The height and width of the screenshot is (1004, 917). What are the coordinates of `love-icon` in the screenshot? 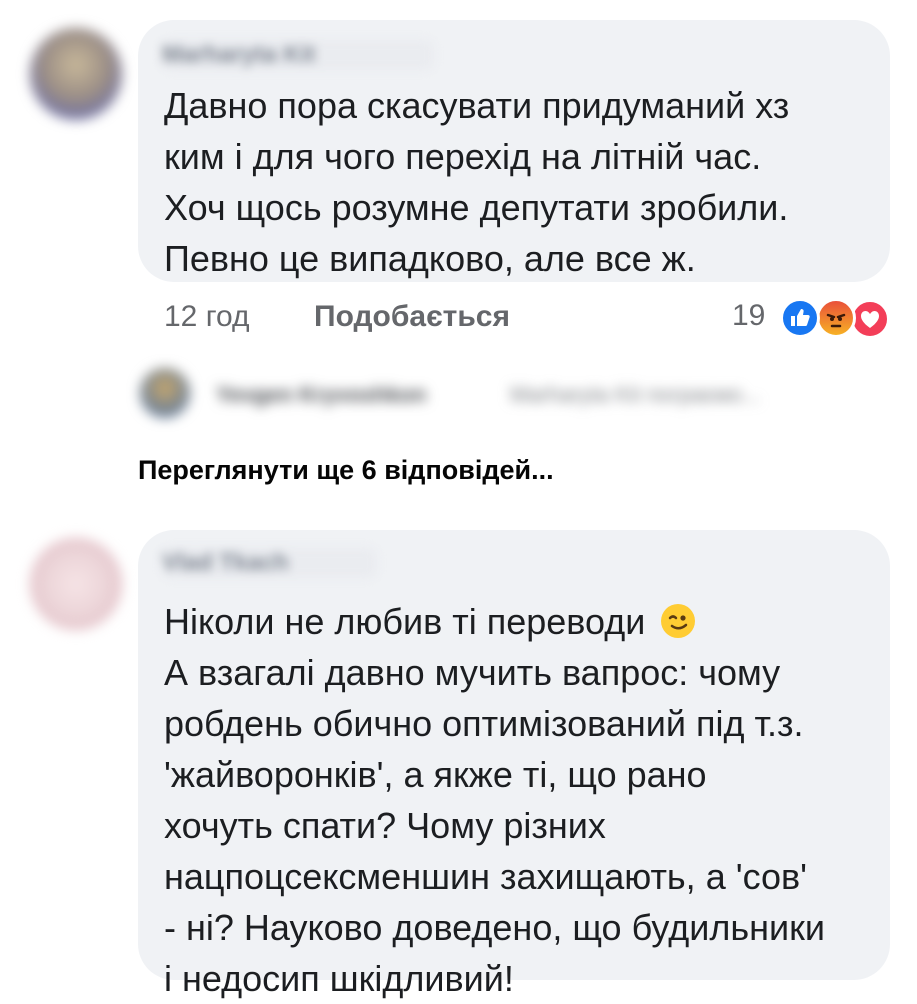 It's located at (870, 319).